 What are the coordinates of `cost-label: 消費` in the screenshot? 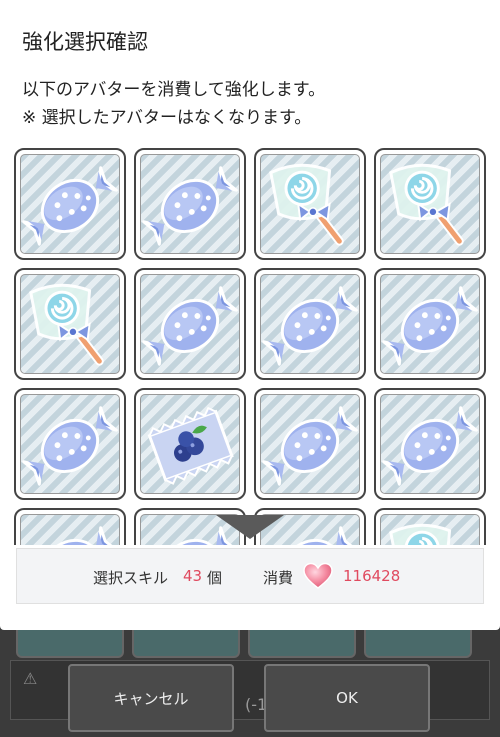 It's located at (278, 578).